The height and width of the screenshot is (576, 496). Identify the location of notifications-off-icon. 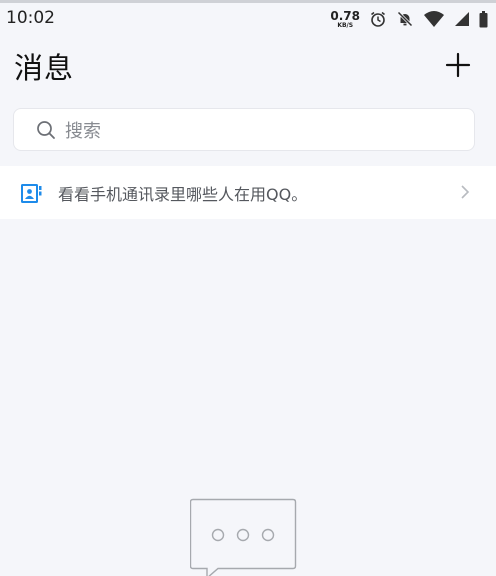
(405, 19).